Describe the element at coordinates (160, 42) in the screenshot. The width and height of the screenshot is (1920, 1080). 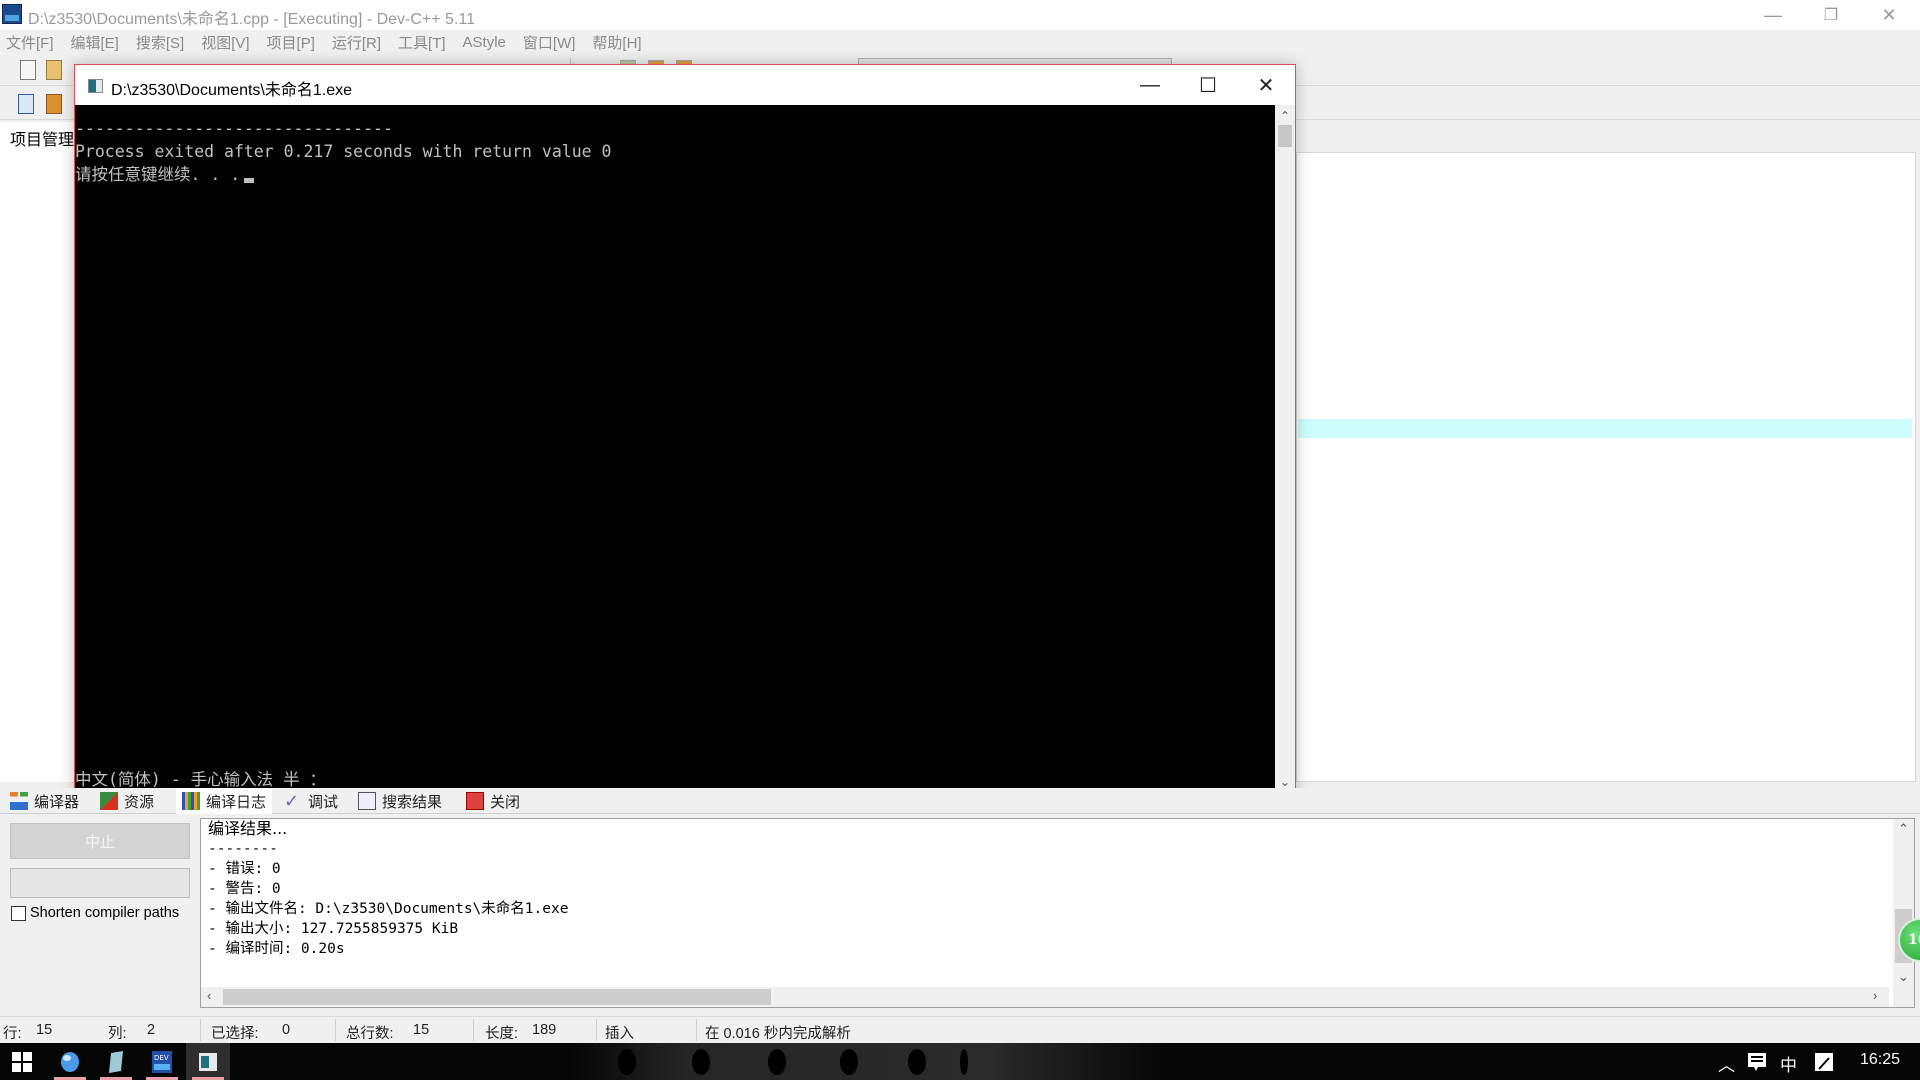
I see `menu-search: 搜索[S]` at that location.